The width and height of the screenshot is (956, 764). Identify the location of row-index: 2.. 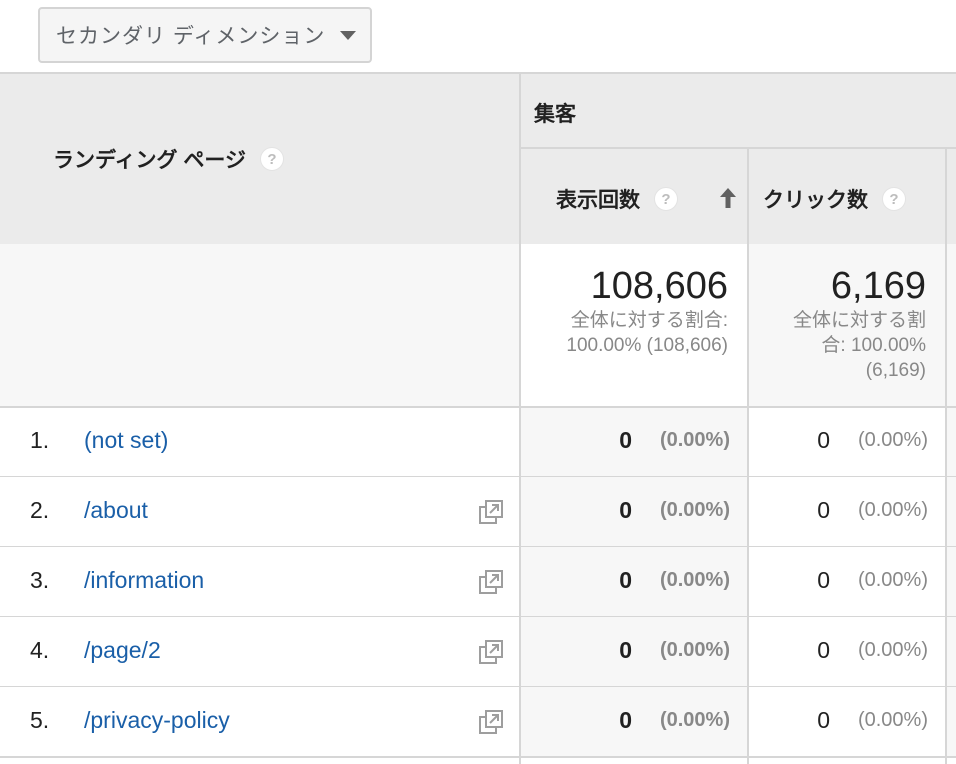
(40, 510).